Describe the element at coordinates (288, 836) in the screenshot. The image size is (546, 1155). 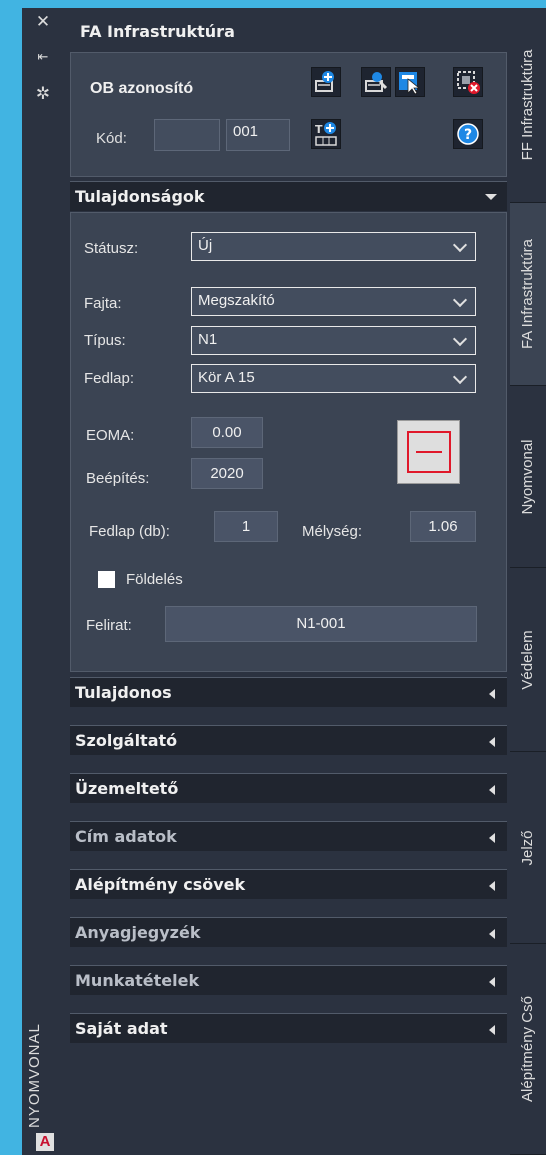
I see `section-header-cim-adatok: Cím adatok` at that location.